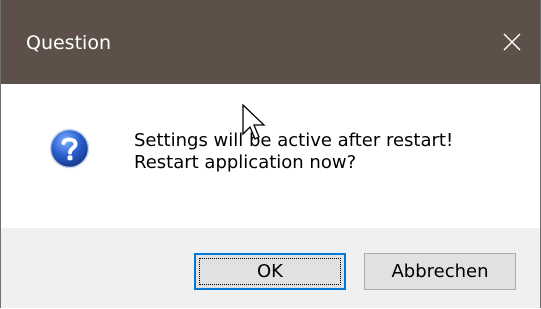 Image resolution: width=541 pixels, height=309 pixels. I want to click on message-line-2: Restart application now?, so click(245, 162).